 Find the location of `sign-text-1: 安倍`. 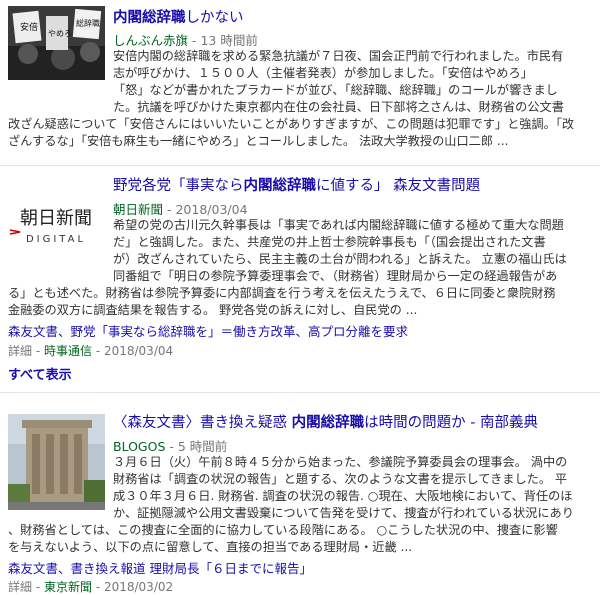

sign-text-1: 安倍 is located at coordinates (29, 27).